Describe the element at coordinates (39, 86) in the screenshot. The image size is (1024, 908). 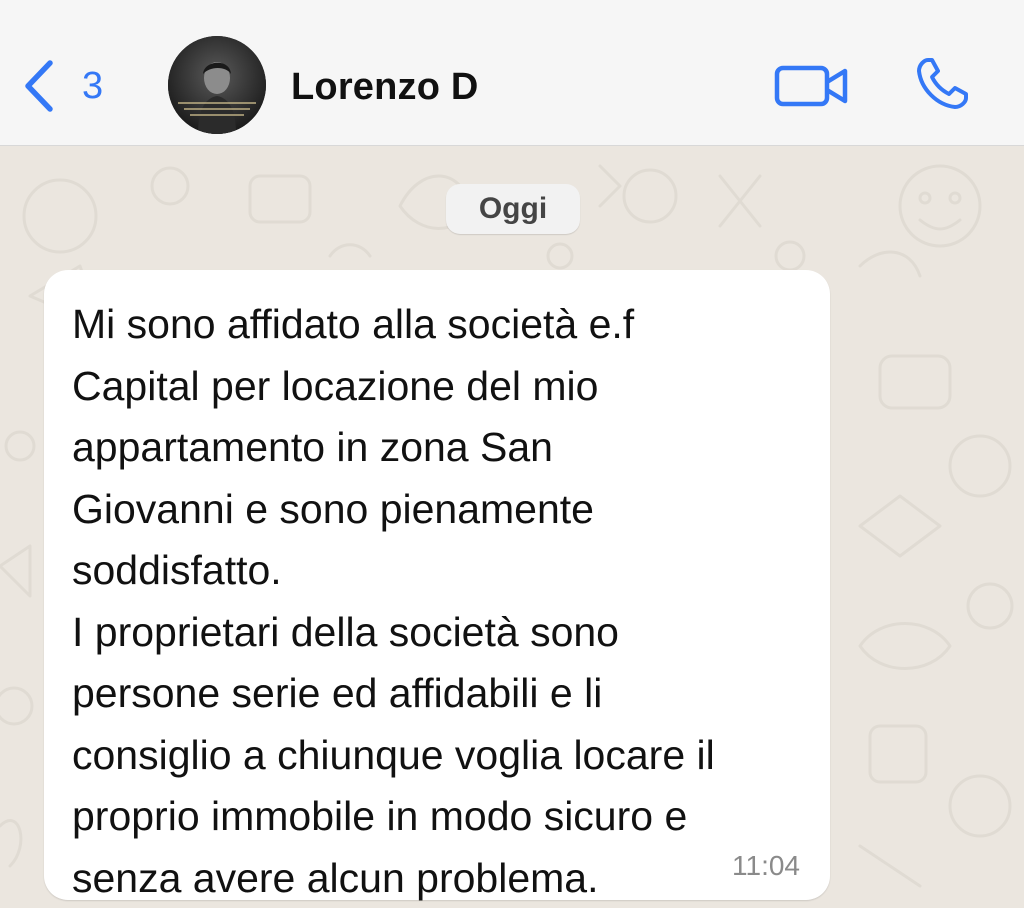
I see `chevron-left-icon` at that location.